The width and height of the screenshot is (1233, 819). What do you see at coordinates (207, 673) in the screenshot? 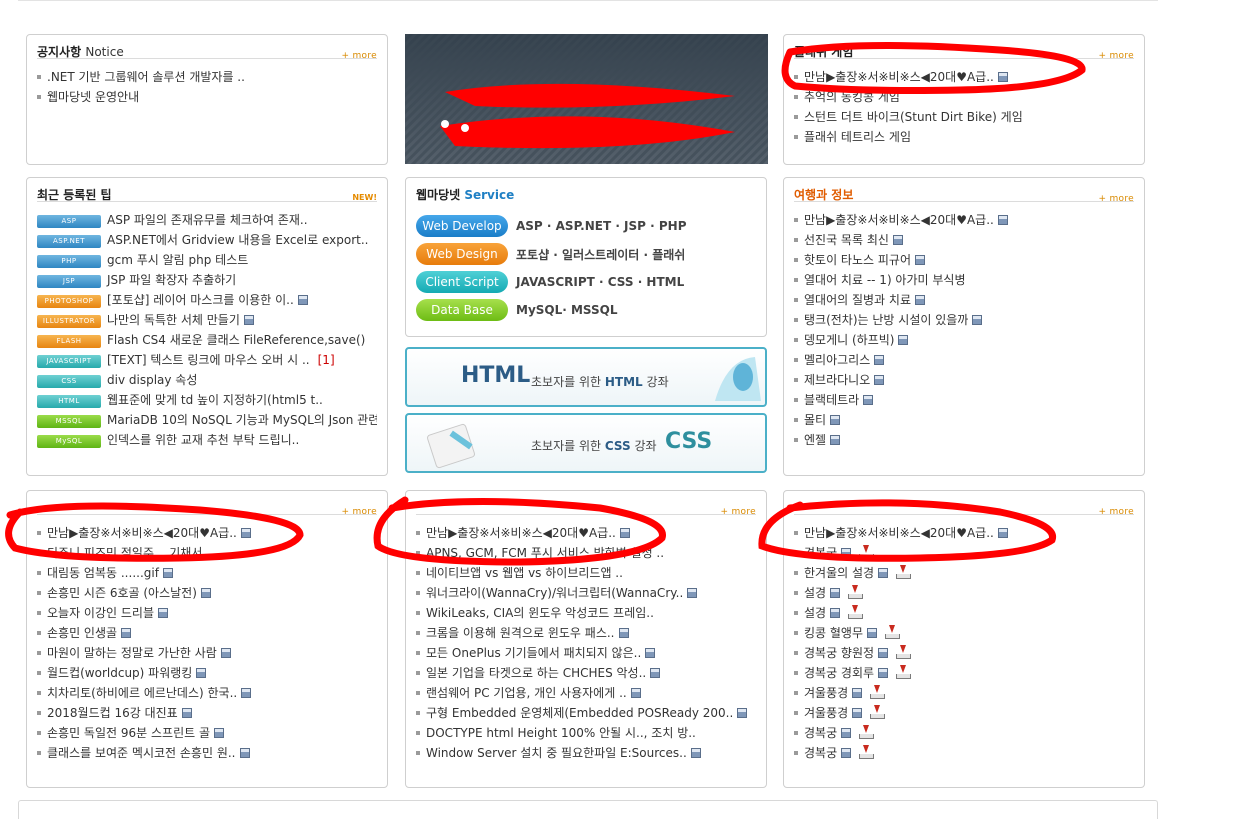
I see `list-item: 월드컵(worldcup) 파워랭킹` at bounding box center [207, 673].